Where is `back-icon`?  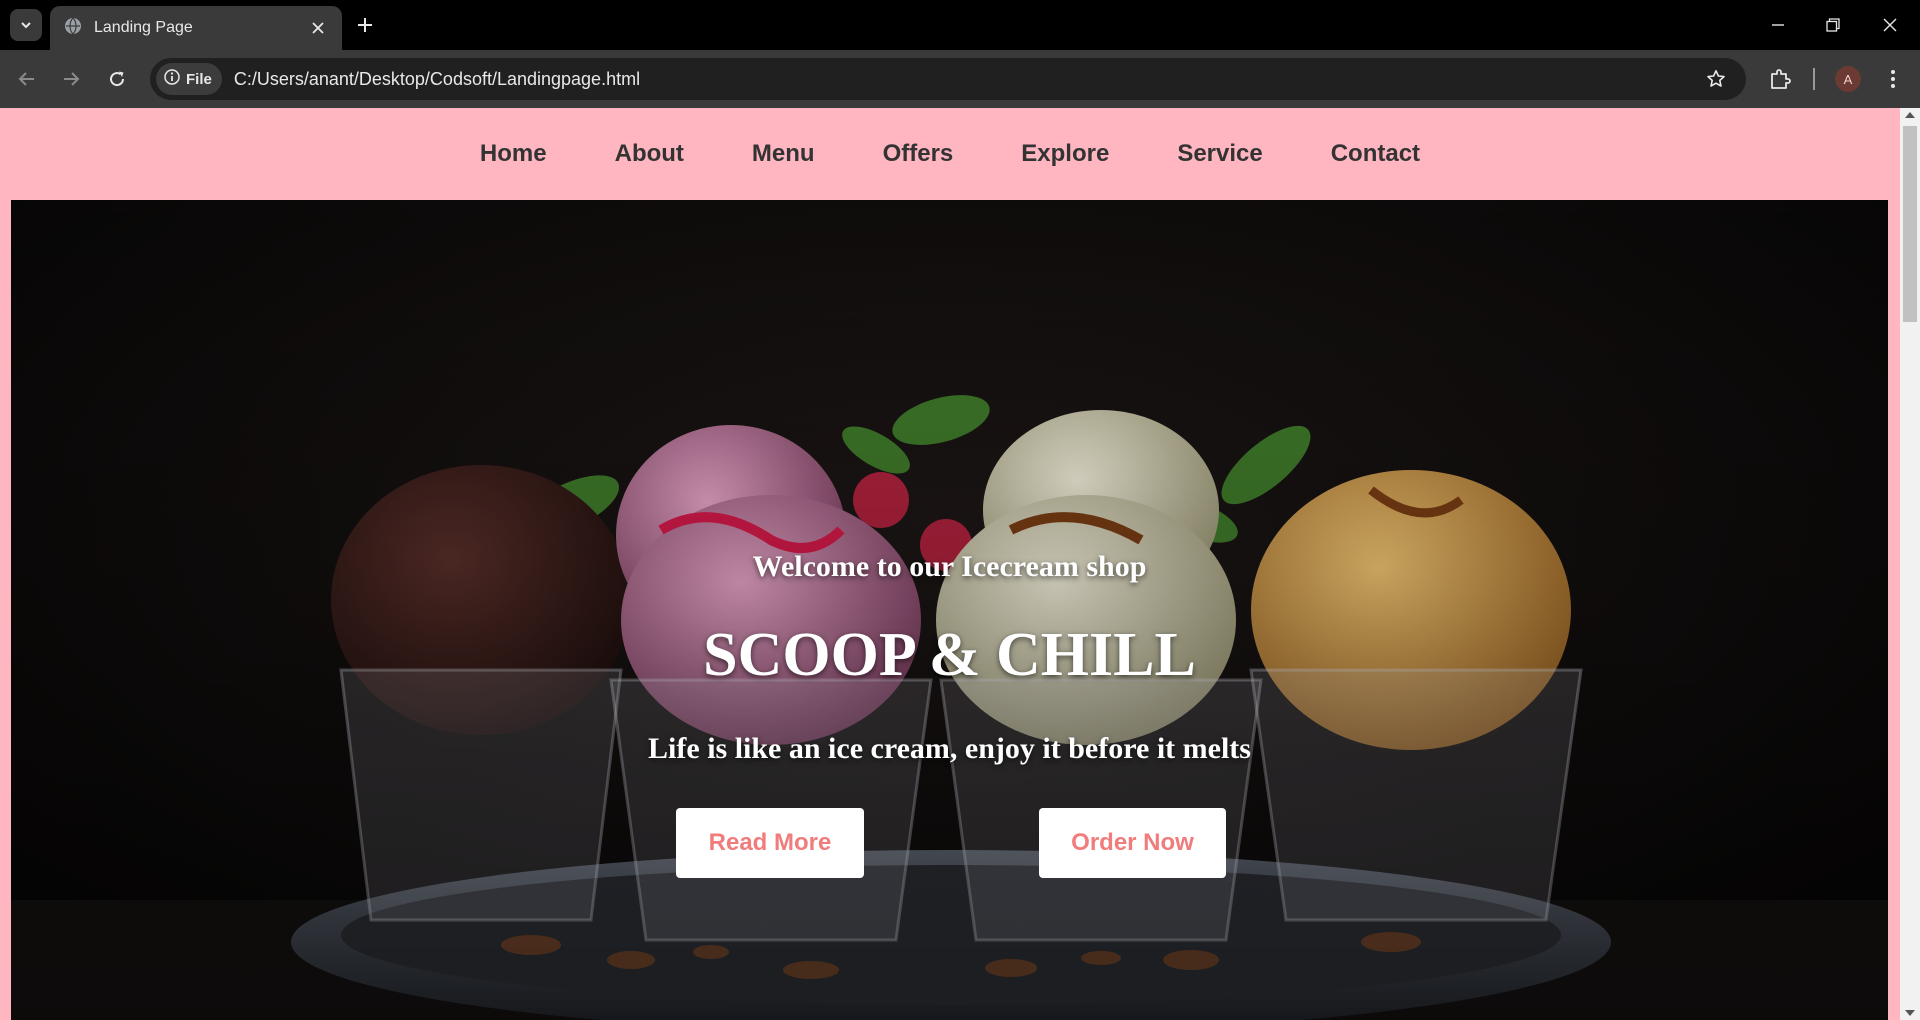
back-icon is located at coordinates (27, 79).